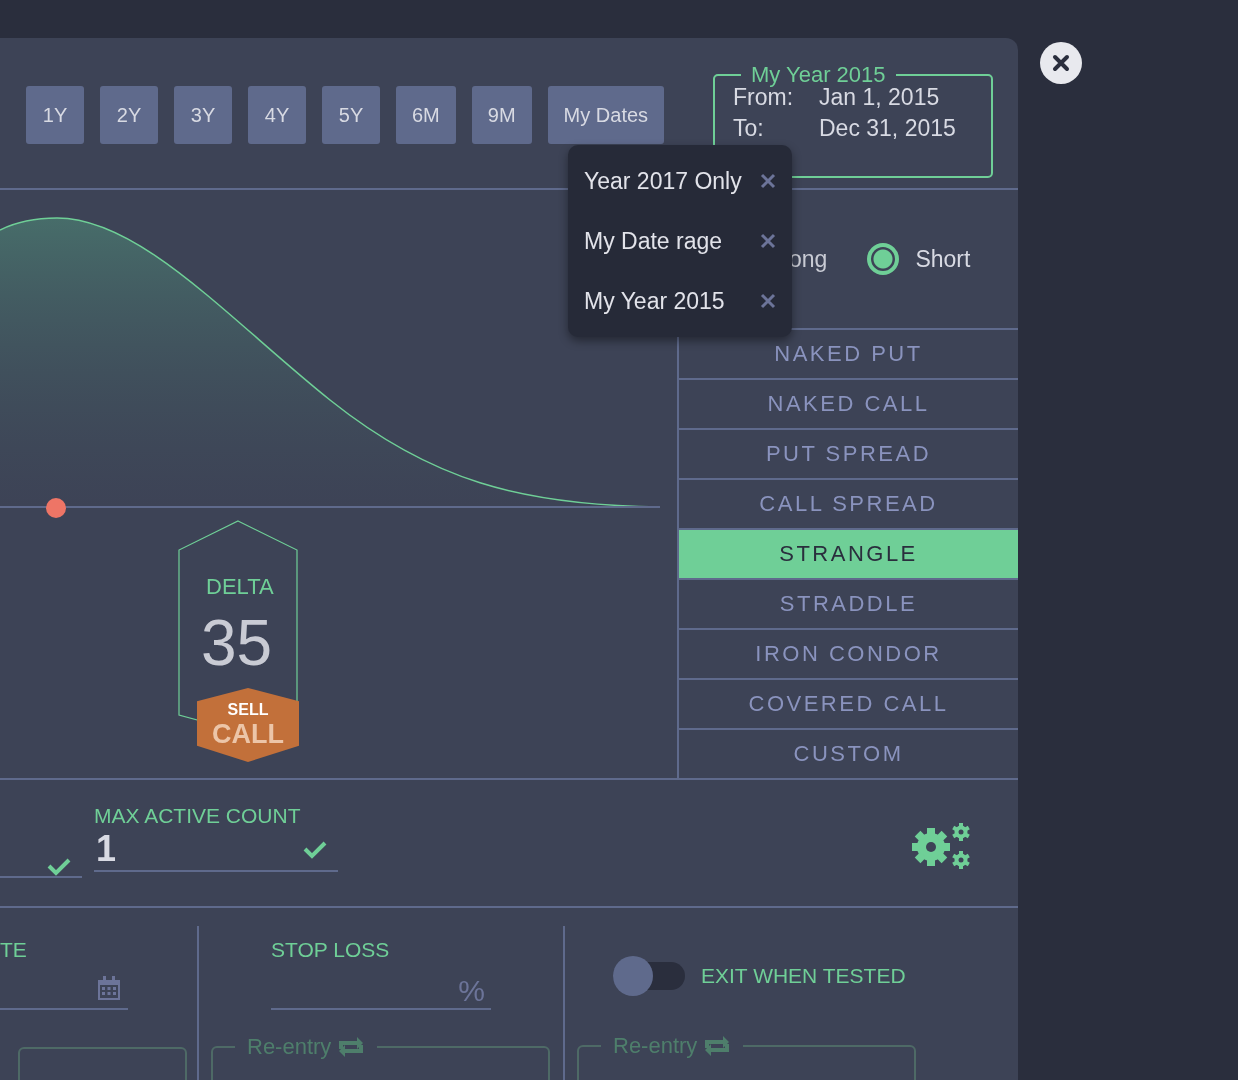 This screenshot has width=1238, height=1080. What do you see at coordinates (653, 241) in the screenshot?
I see `menu-item: My Date rage` at bounding box center [653, 241].